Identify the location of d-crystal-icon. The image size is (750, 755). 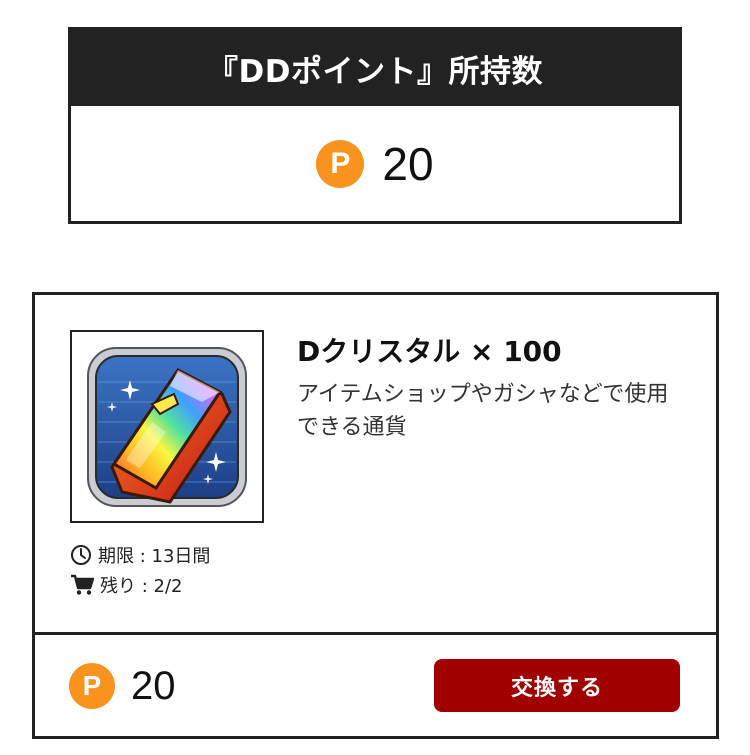
(167, 426).